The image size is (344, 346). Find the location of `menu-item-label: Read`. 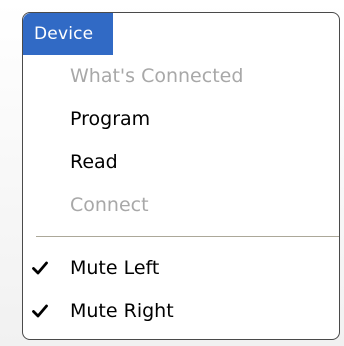

menu-item-label: Read is located at coordinates (94, 162).